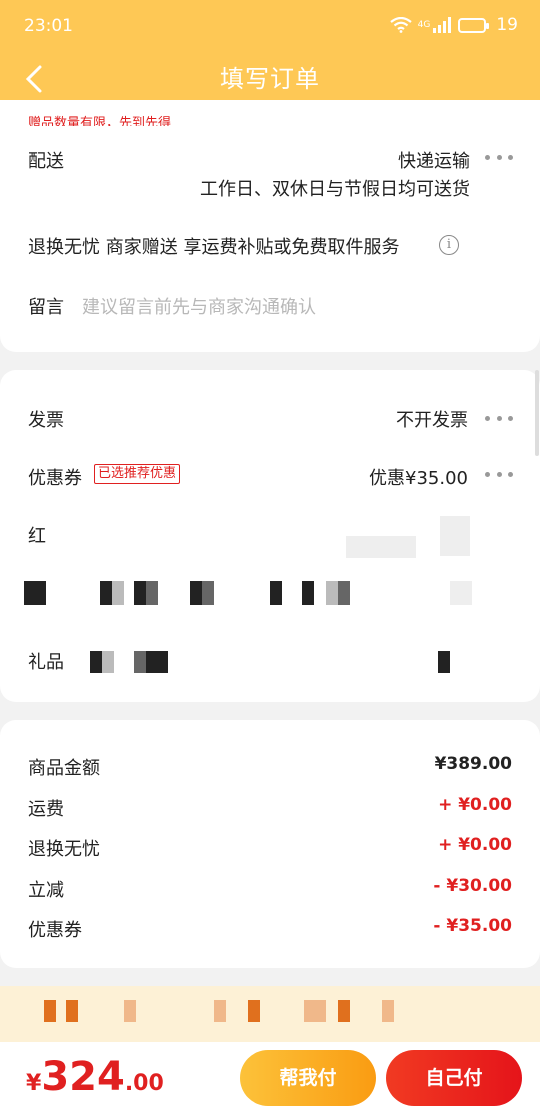 The image size is (540, 1116). What do you see at coordinates (308, 1078) in the screenshot?
I see `help-pay-button: 帮我付` at bounding box center [308, 1078].